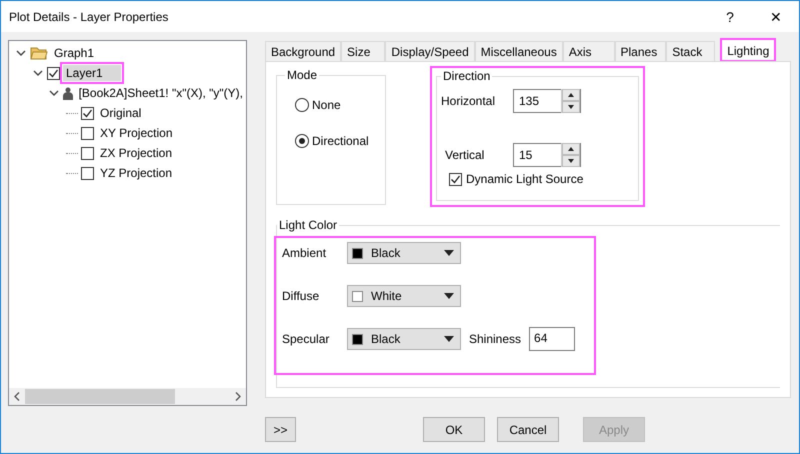 This screenshot has width=800, height=454. I want to click on group-title: Light Color, so click(308, 225).